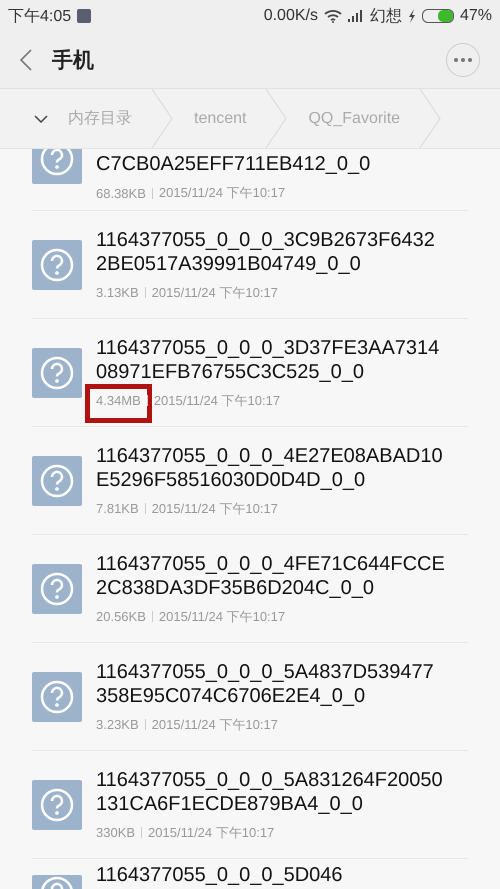 This screenshot has width=500, height=889. I want to click on signal-icon, so click(356, 16).